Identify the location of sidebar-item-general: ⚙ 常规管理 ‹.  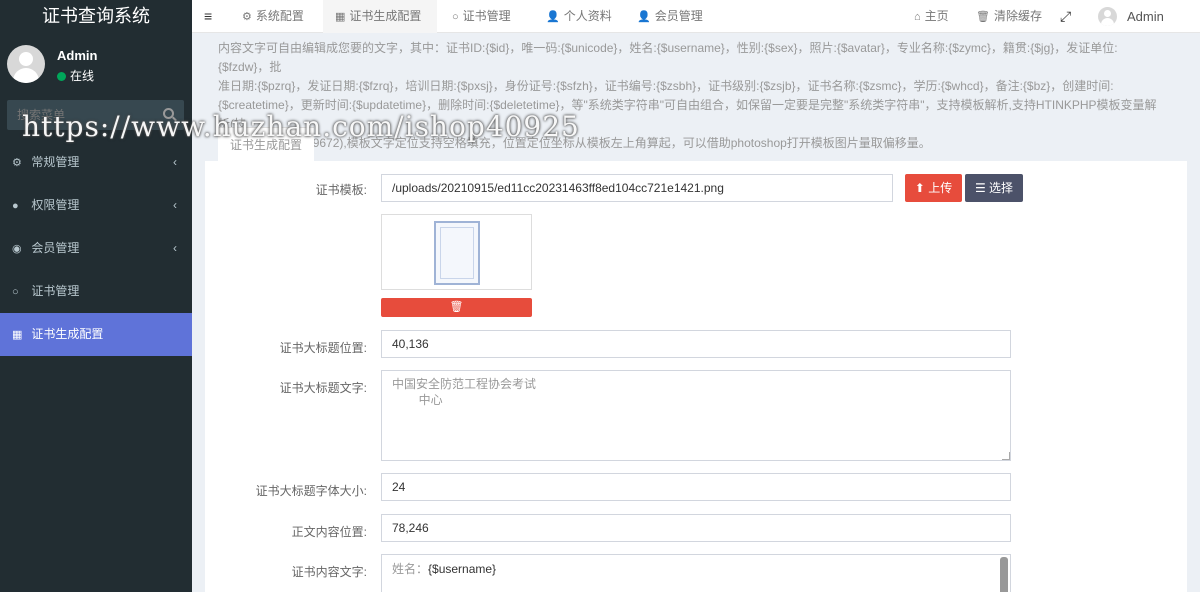
(96, 162).